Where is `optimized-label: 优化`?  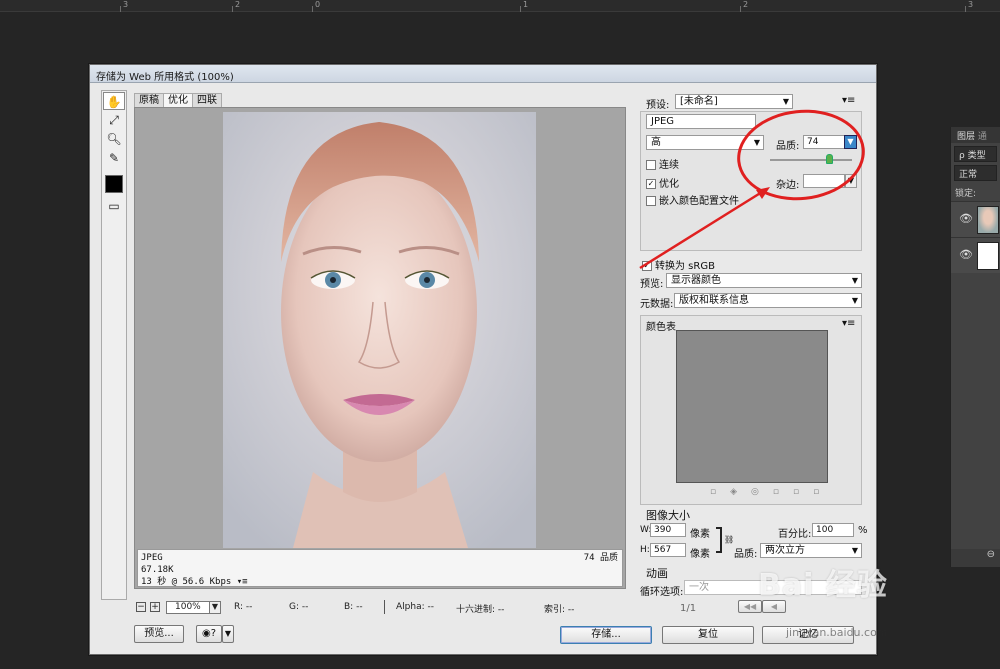 optimized-label: 优化 is located at coordinates (669, 184).